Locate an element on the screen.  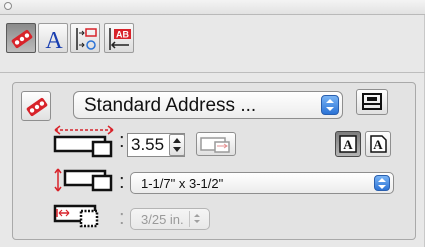
text-tool-button: A is located at coordinates (53, 38).